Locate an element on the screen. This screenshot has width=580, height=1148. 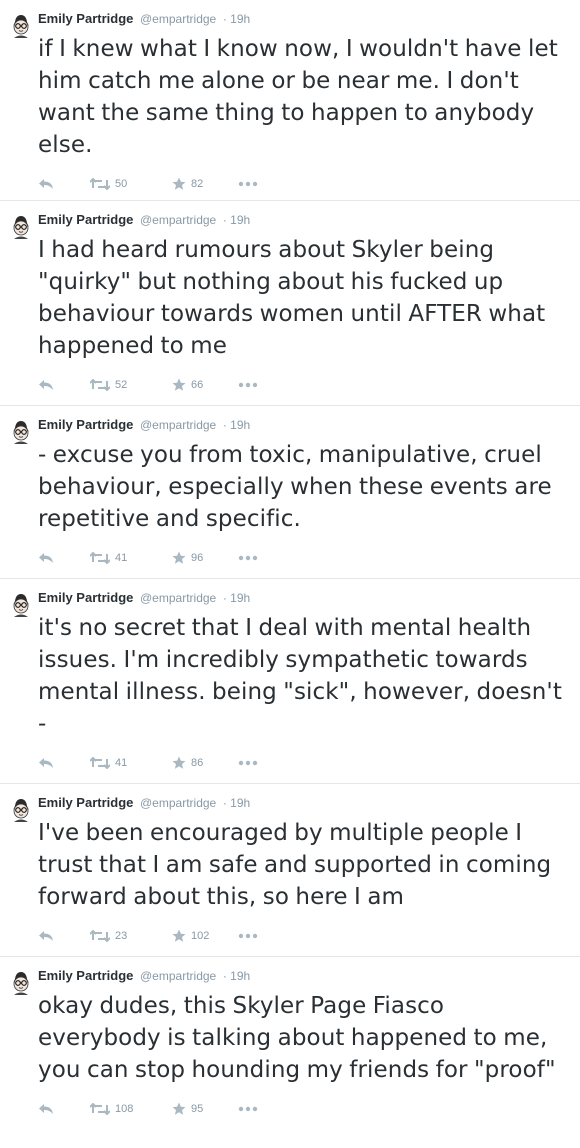
favorite-button: 86 is located at coordinates (205, 763).